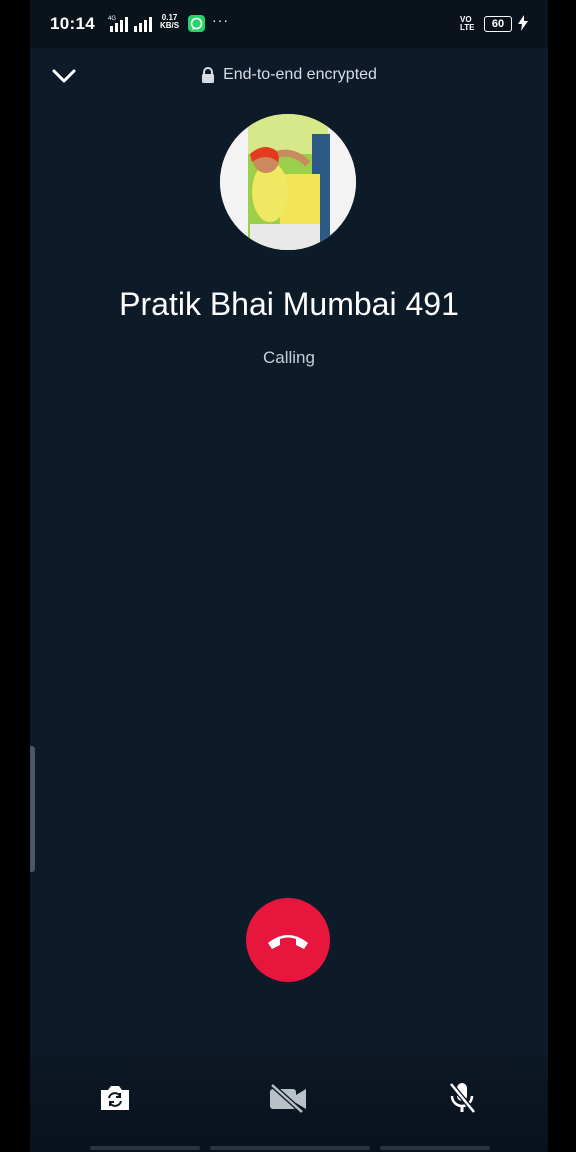 This screenshot has width=576, height=1152. I want to click on volte-indicator: VO LTE, so click(467, 24).